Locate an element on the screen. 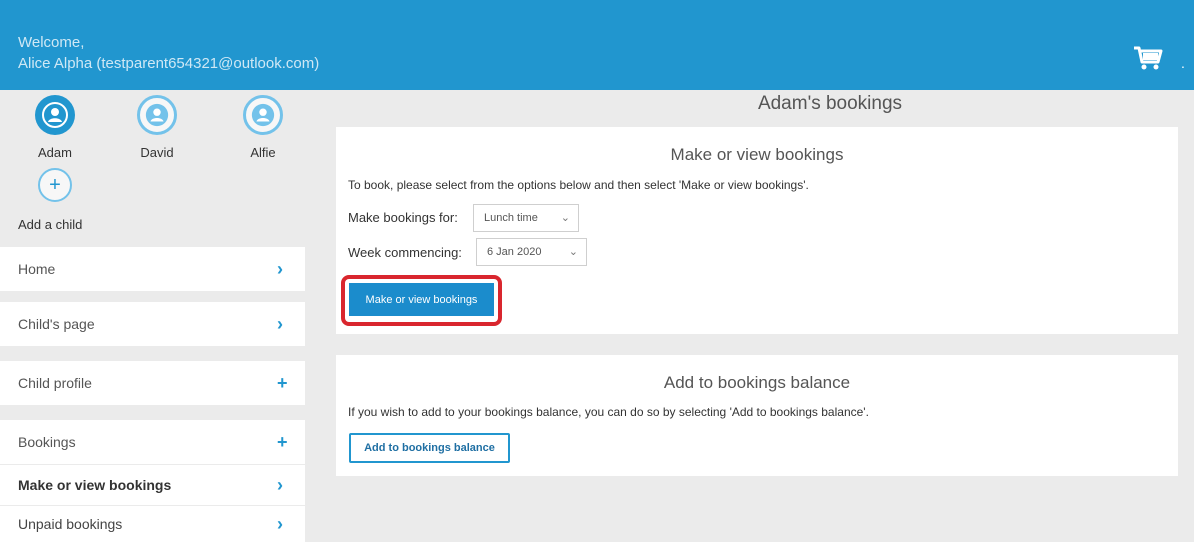 Image resolution: width=1194 pixels, height=542 pixels. sidebar-item-label: Unpaid bookings is located at coordinates (70, 524).